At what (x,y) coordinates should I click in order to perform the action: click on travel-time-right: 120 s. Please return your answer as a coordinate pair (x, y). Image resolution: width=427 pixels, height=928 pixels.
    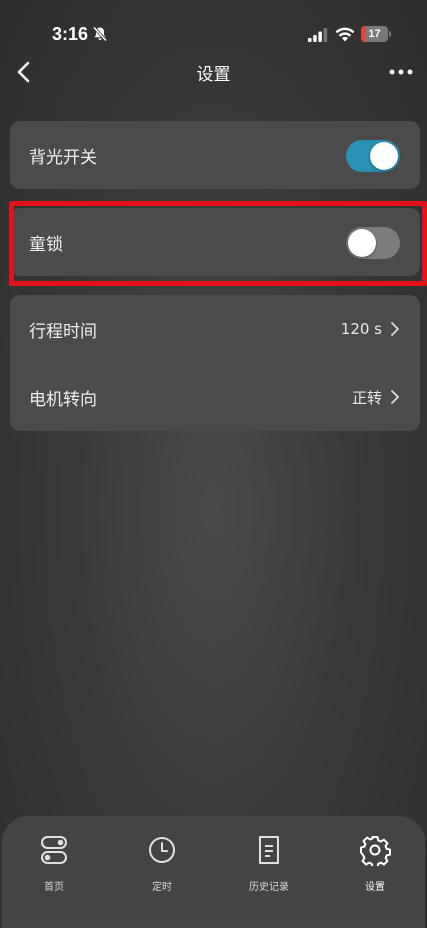
    Looking at the image, I should click on (370, 329).